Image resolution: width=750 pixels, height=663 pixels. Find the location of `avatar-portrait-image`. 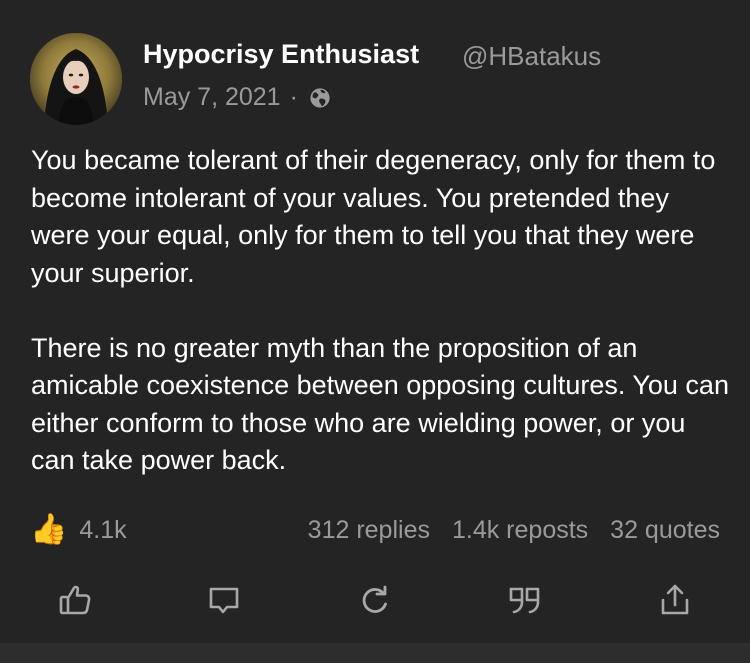

avatar-portrait-image is located at coordinates (76, 79).